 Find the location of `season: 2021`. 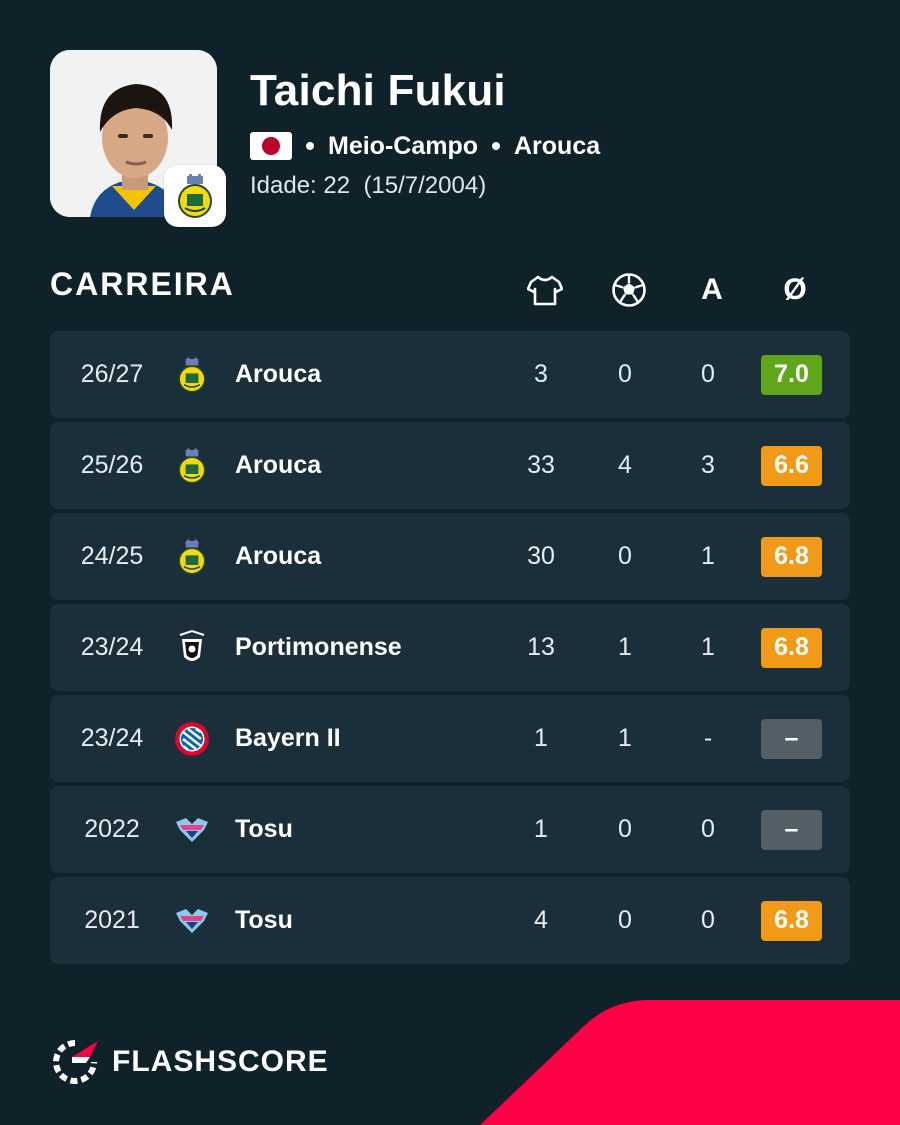

season: 2021 is located at coordinates (112, 920).